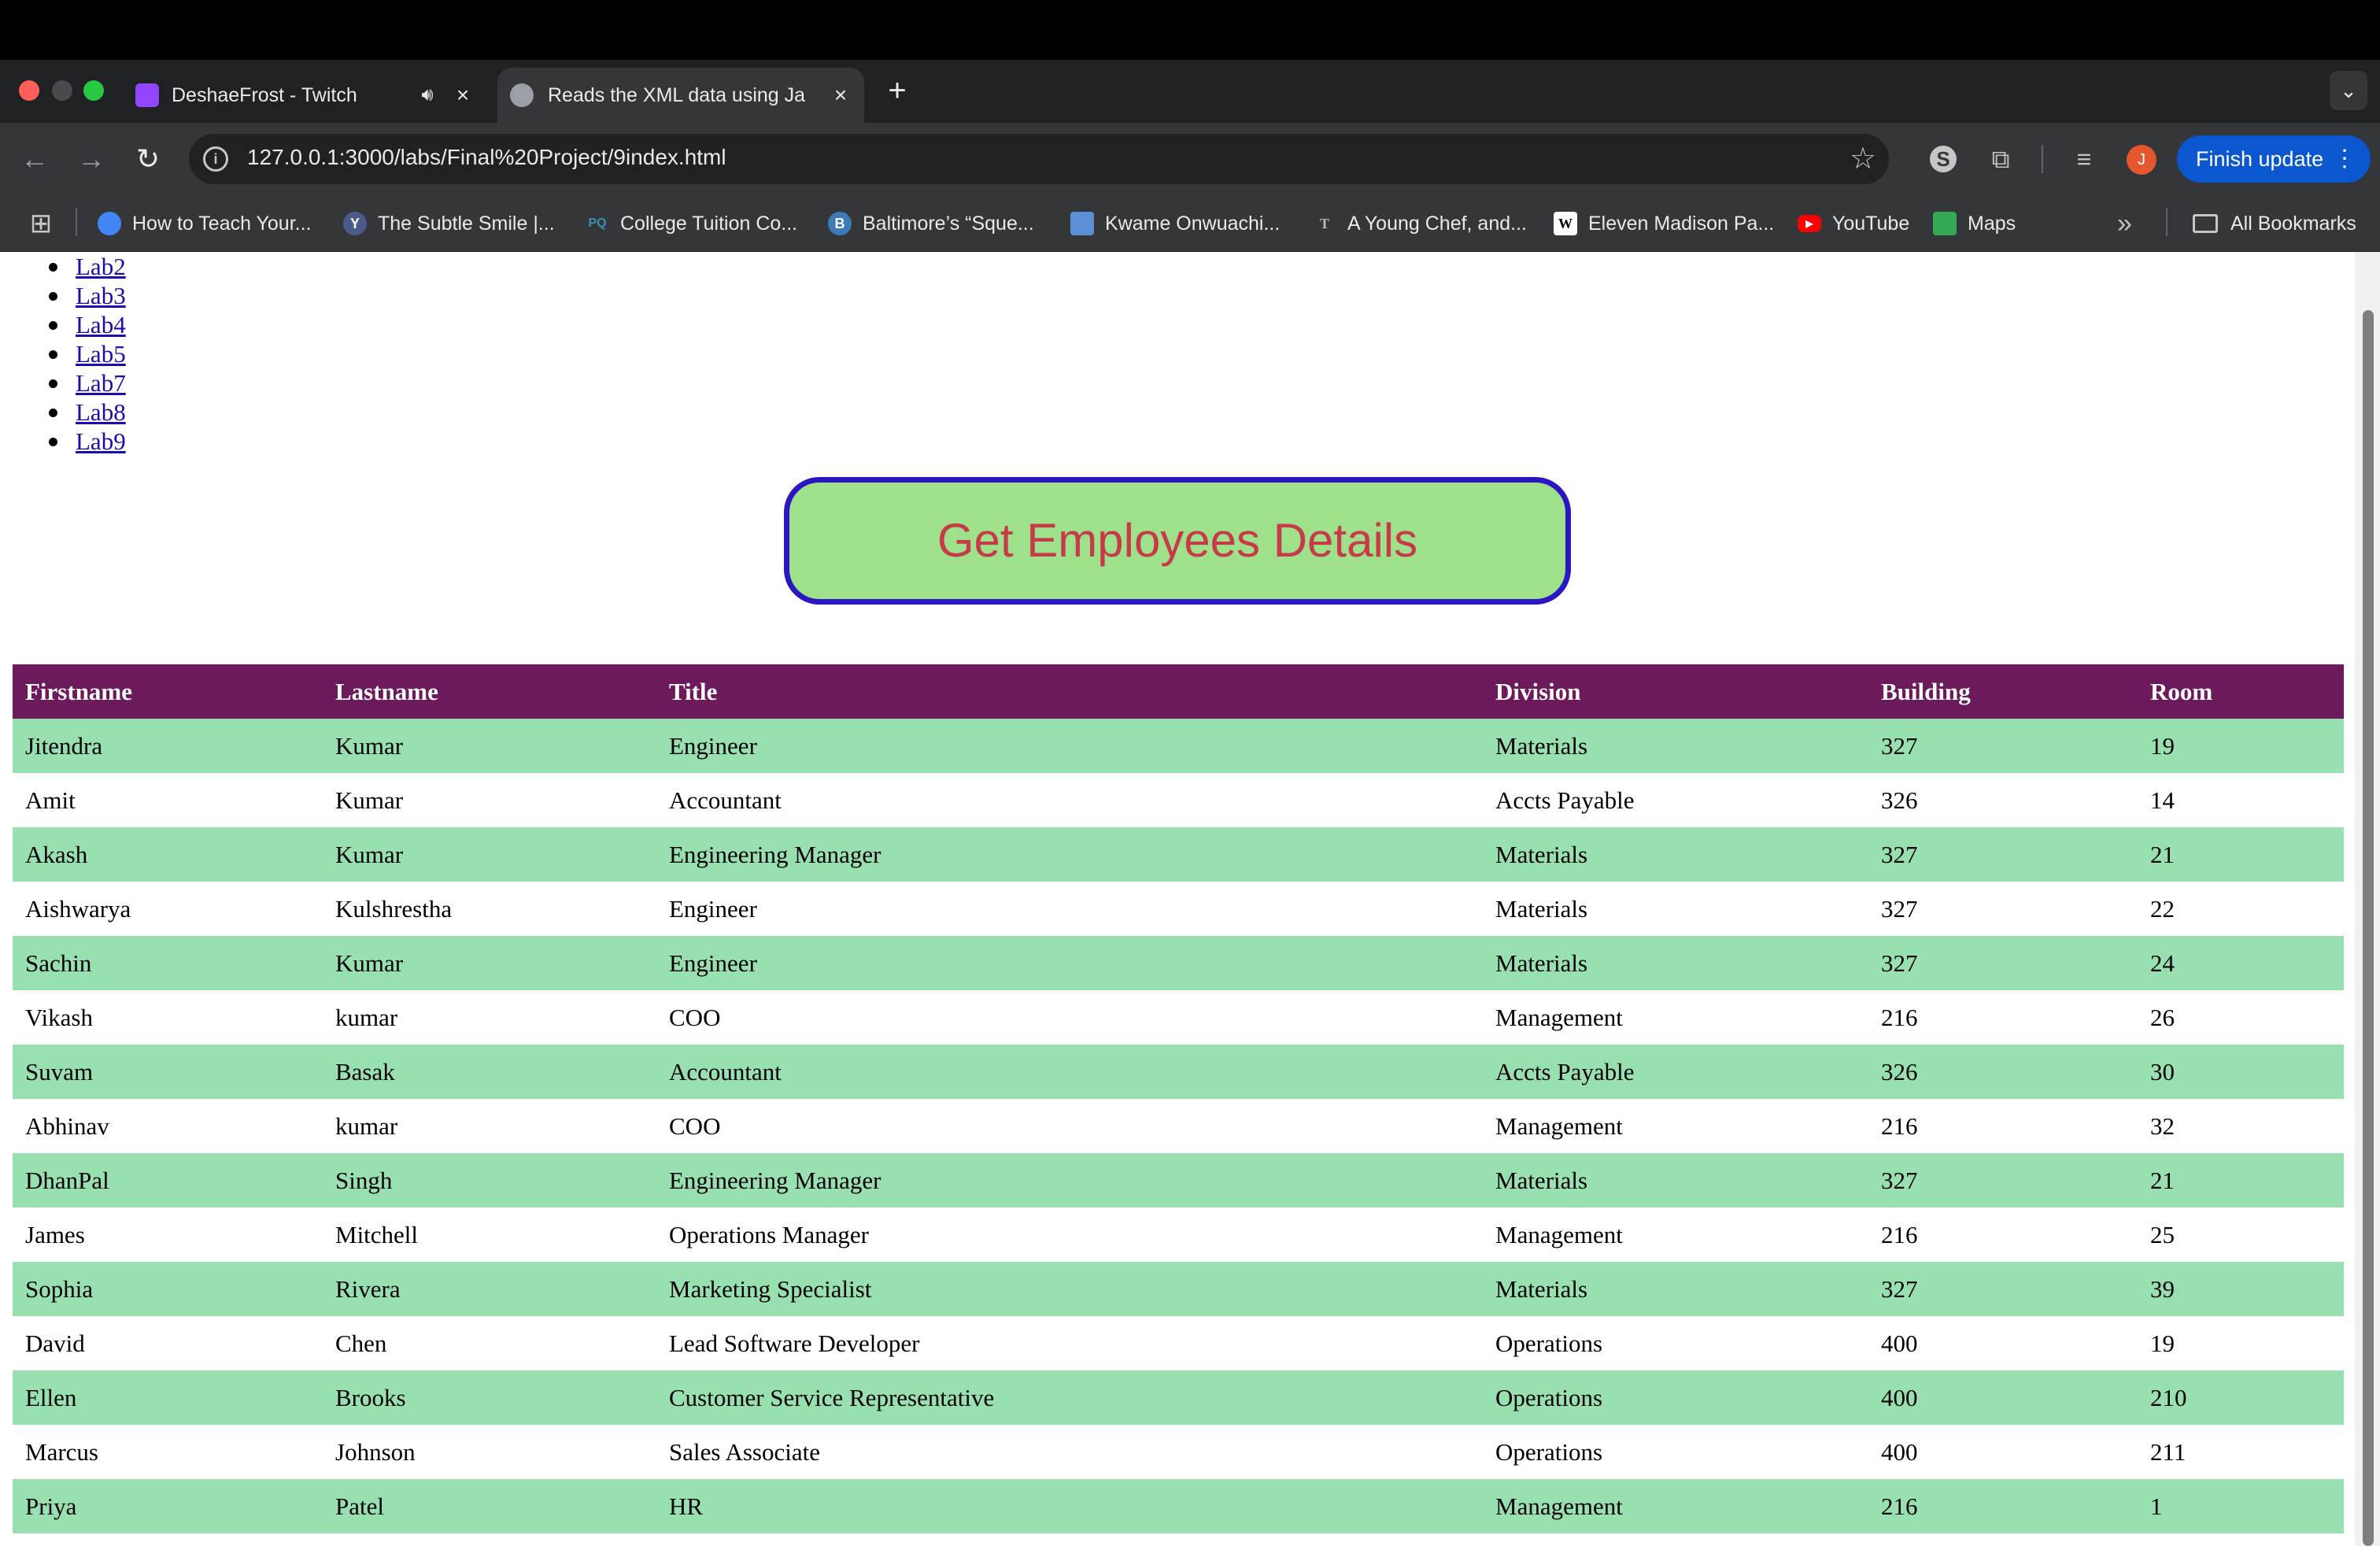  Describe the element at coordinates (168, 1289) in the screenshot. I see `table-cell: Sophia` at that location.